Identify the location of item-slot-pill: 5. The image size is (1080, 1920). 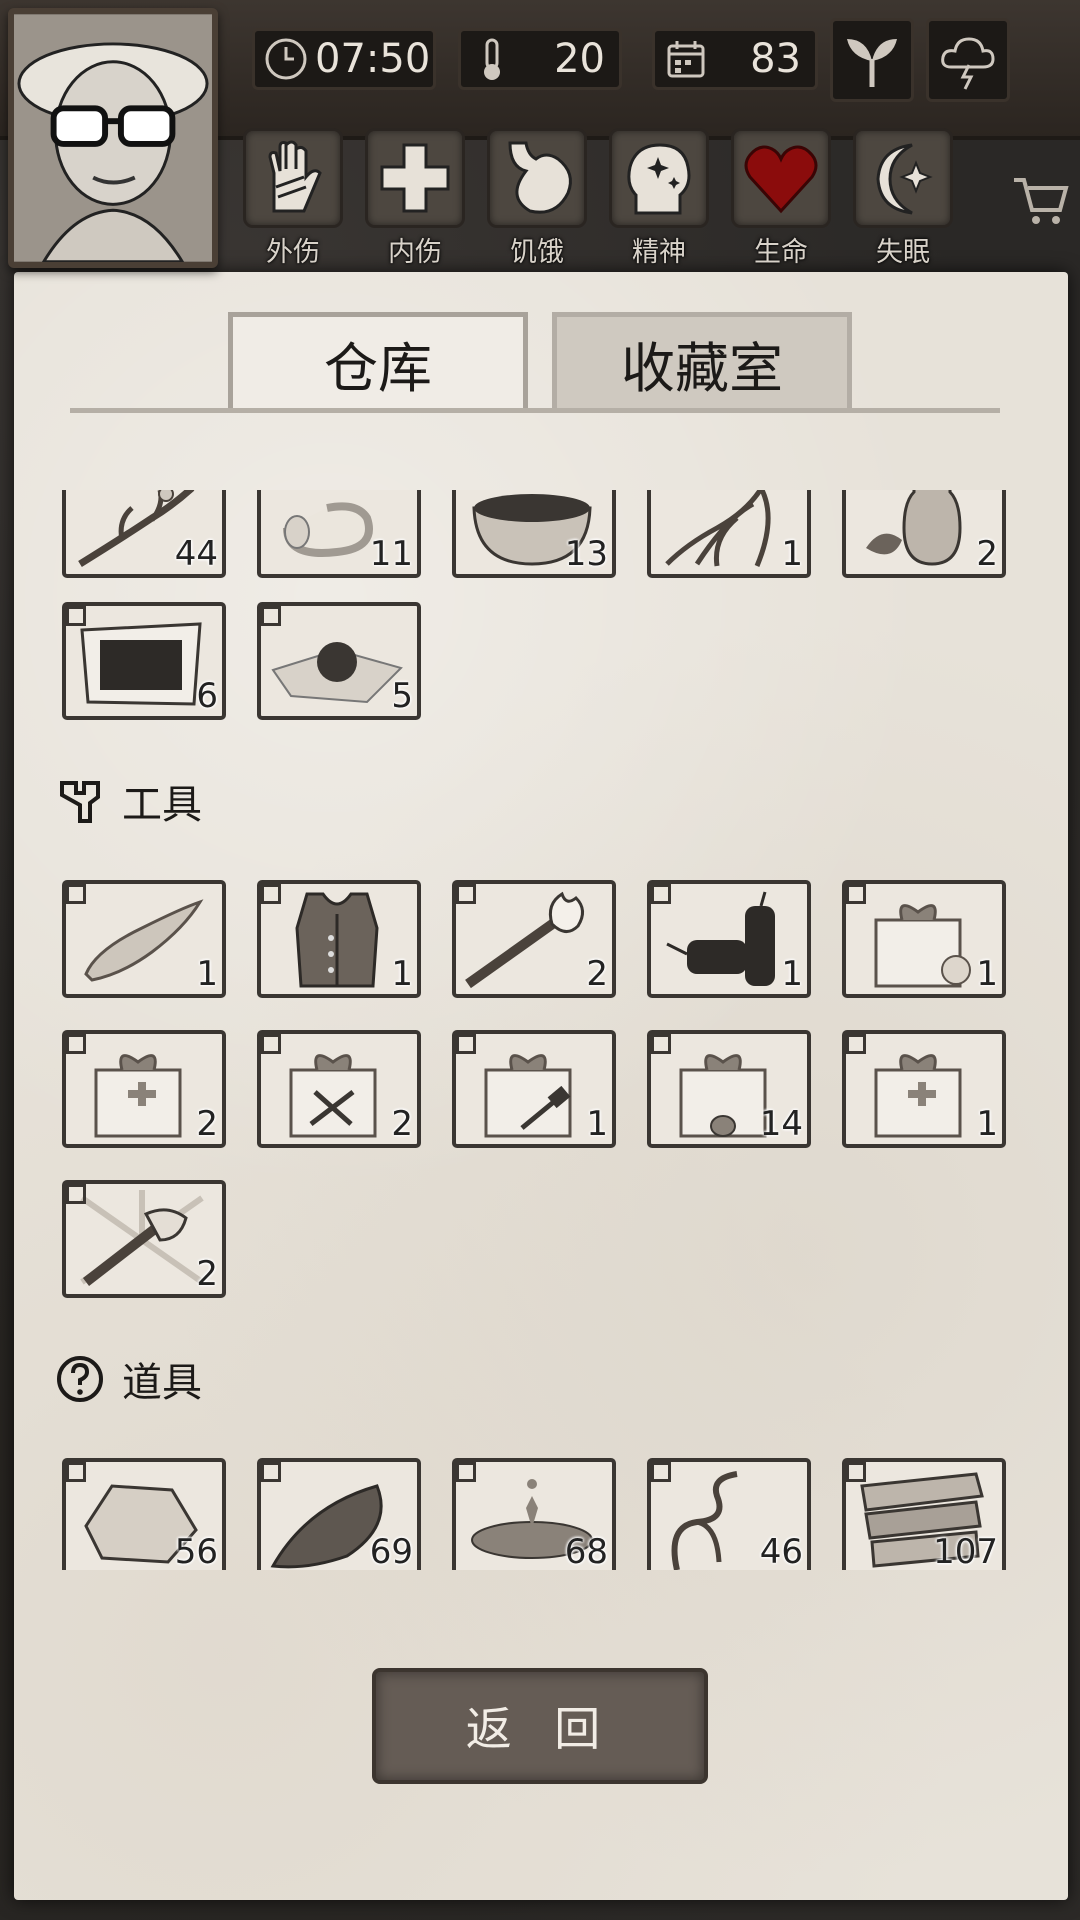
(339, 661).